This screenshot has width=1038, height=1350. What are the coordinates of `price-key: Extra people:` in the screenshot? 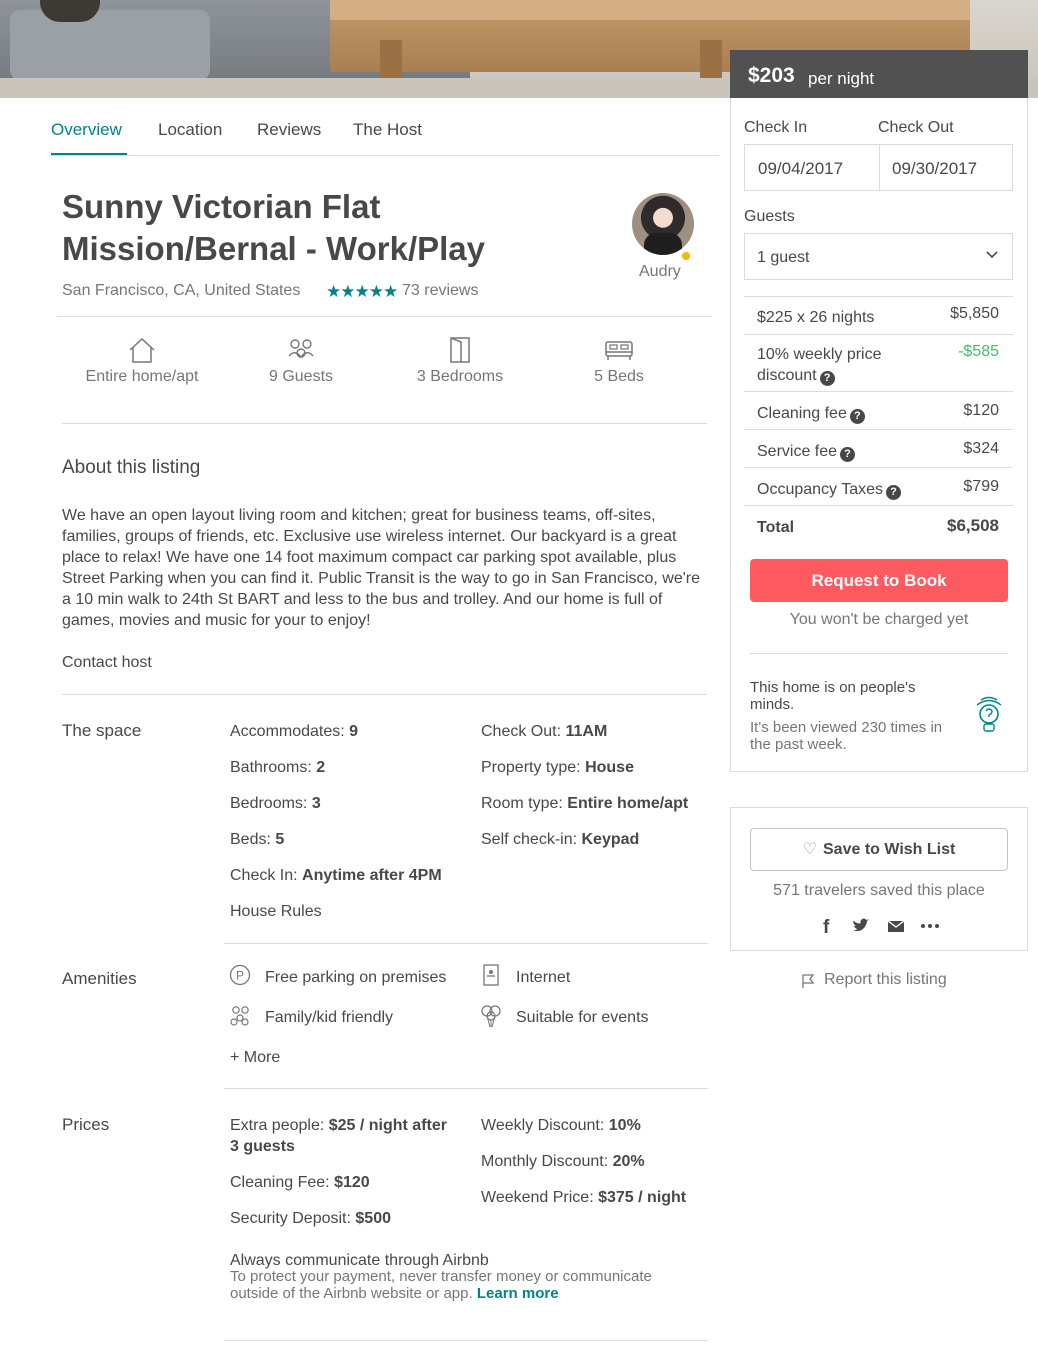 It's located at (277, 1125).